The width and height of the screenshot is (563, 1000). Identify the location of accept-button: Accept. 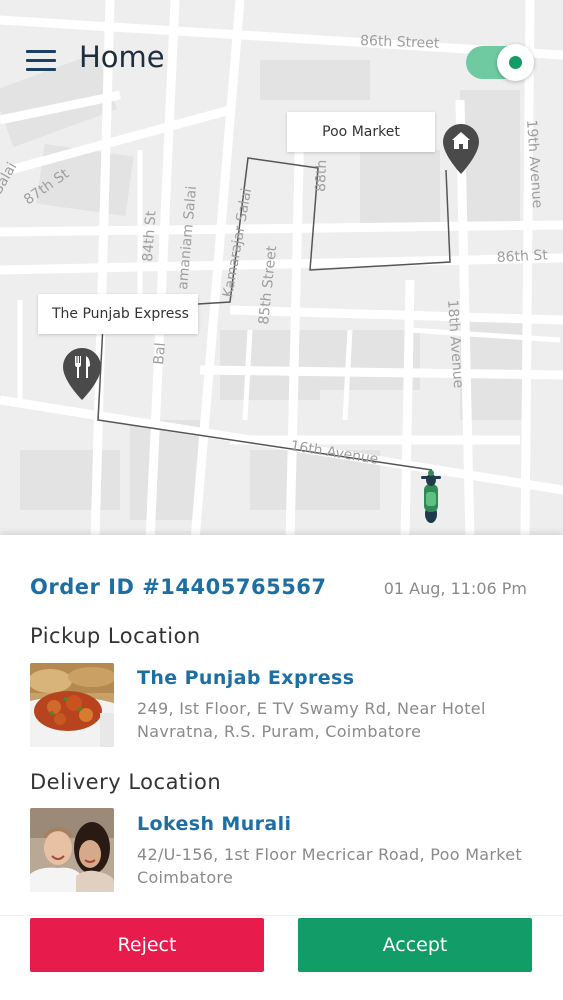
(415, 945).